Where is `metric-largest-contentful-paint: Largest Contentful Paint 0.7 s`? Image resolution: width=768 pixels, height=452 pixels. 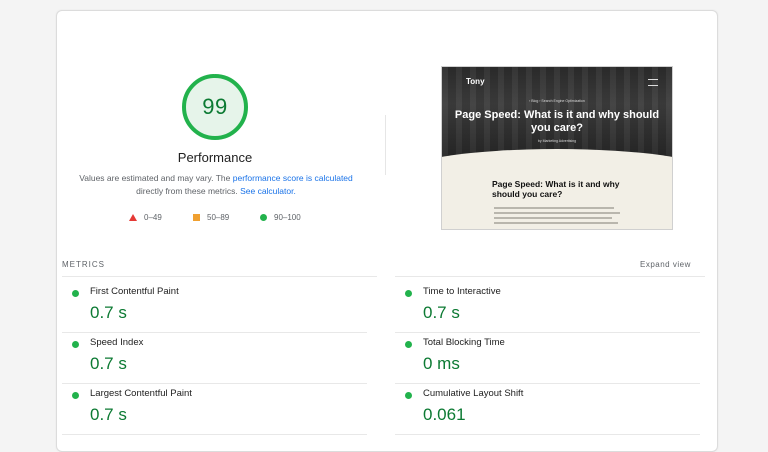 metric-largest-contentful-paint: Largest Contentful Paint 0.7 s is located at coordinates (214, 410).